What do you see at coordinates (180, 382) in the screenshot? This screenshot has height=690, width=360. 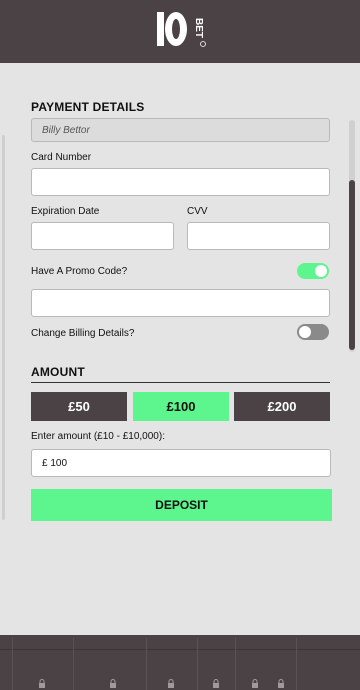 I see `amount-divider` at bounding box center [180, 382].